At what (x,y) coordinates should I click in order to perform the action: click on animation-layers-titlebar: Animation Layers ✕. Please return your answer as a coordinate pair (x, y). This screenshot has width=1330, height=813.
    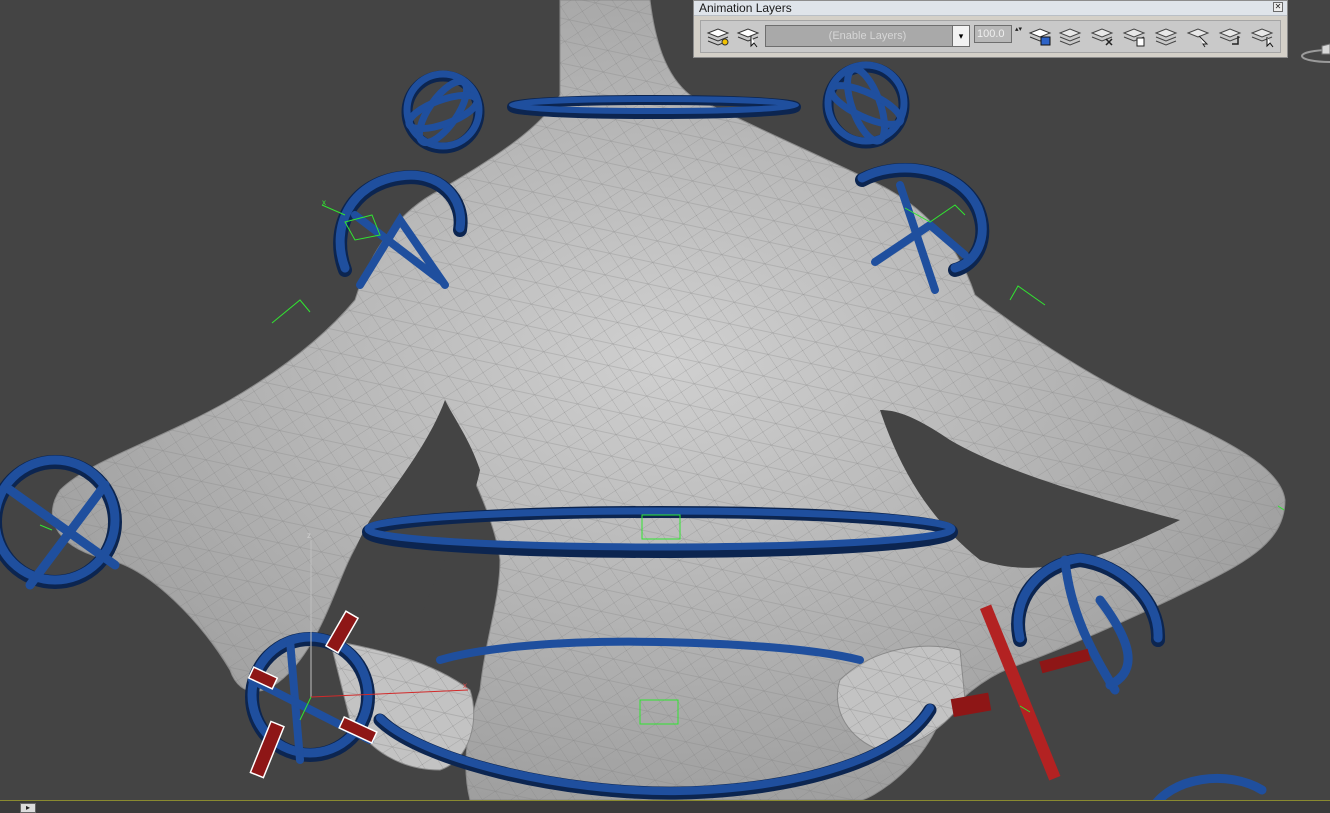
    Looking at the image, I should click on (990, 8).